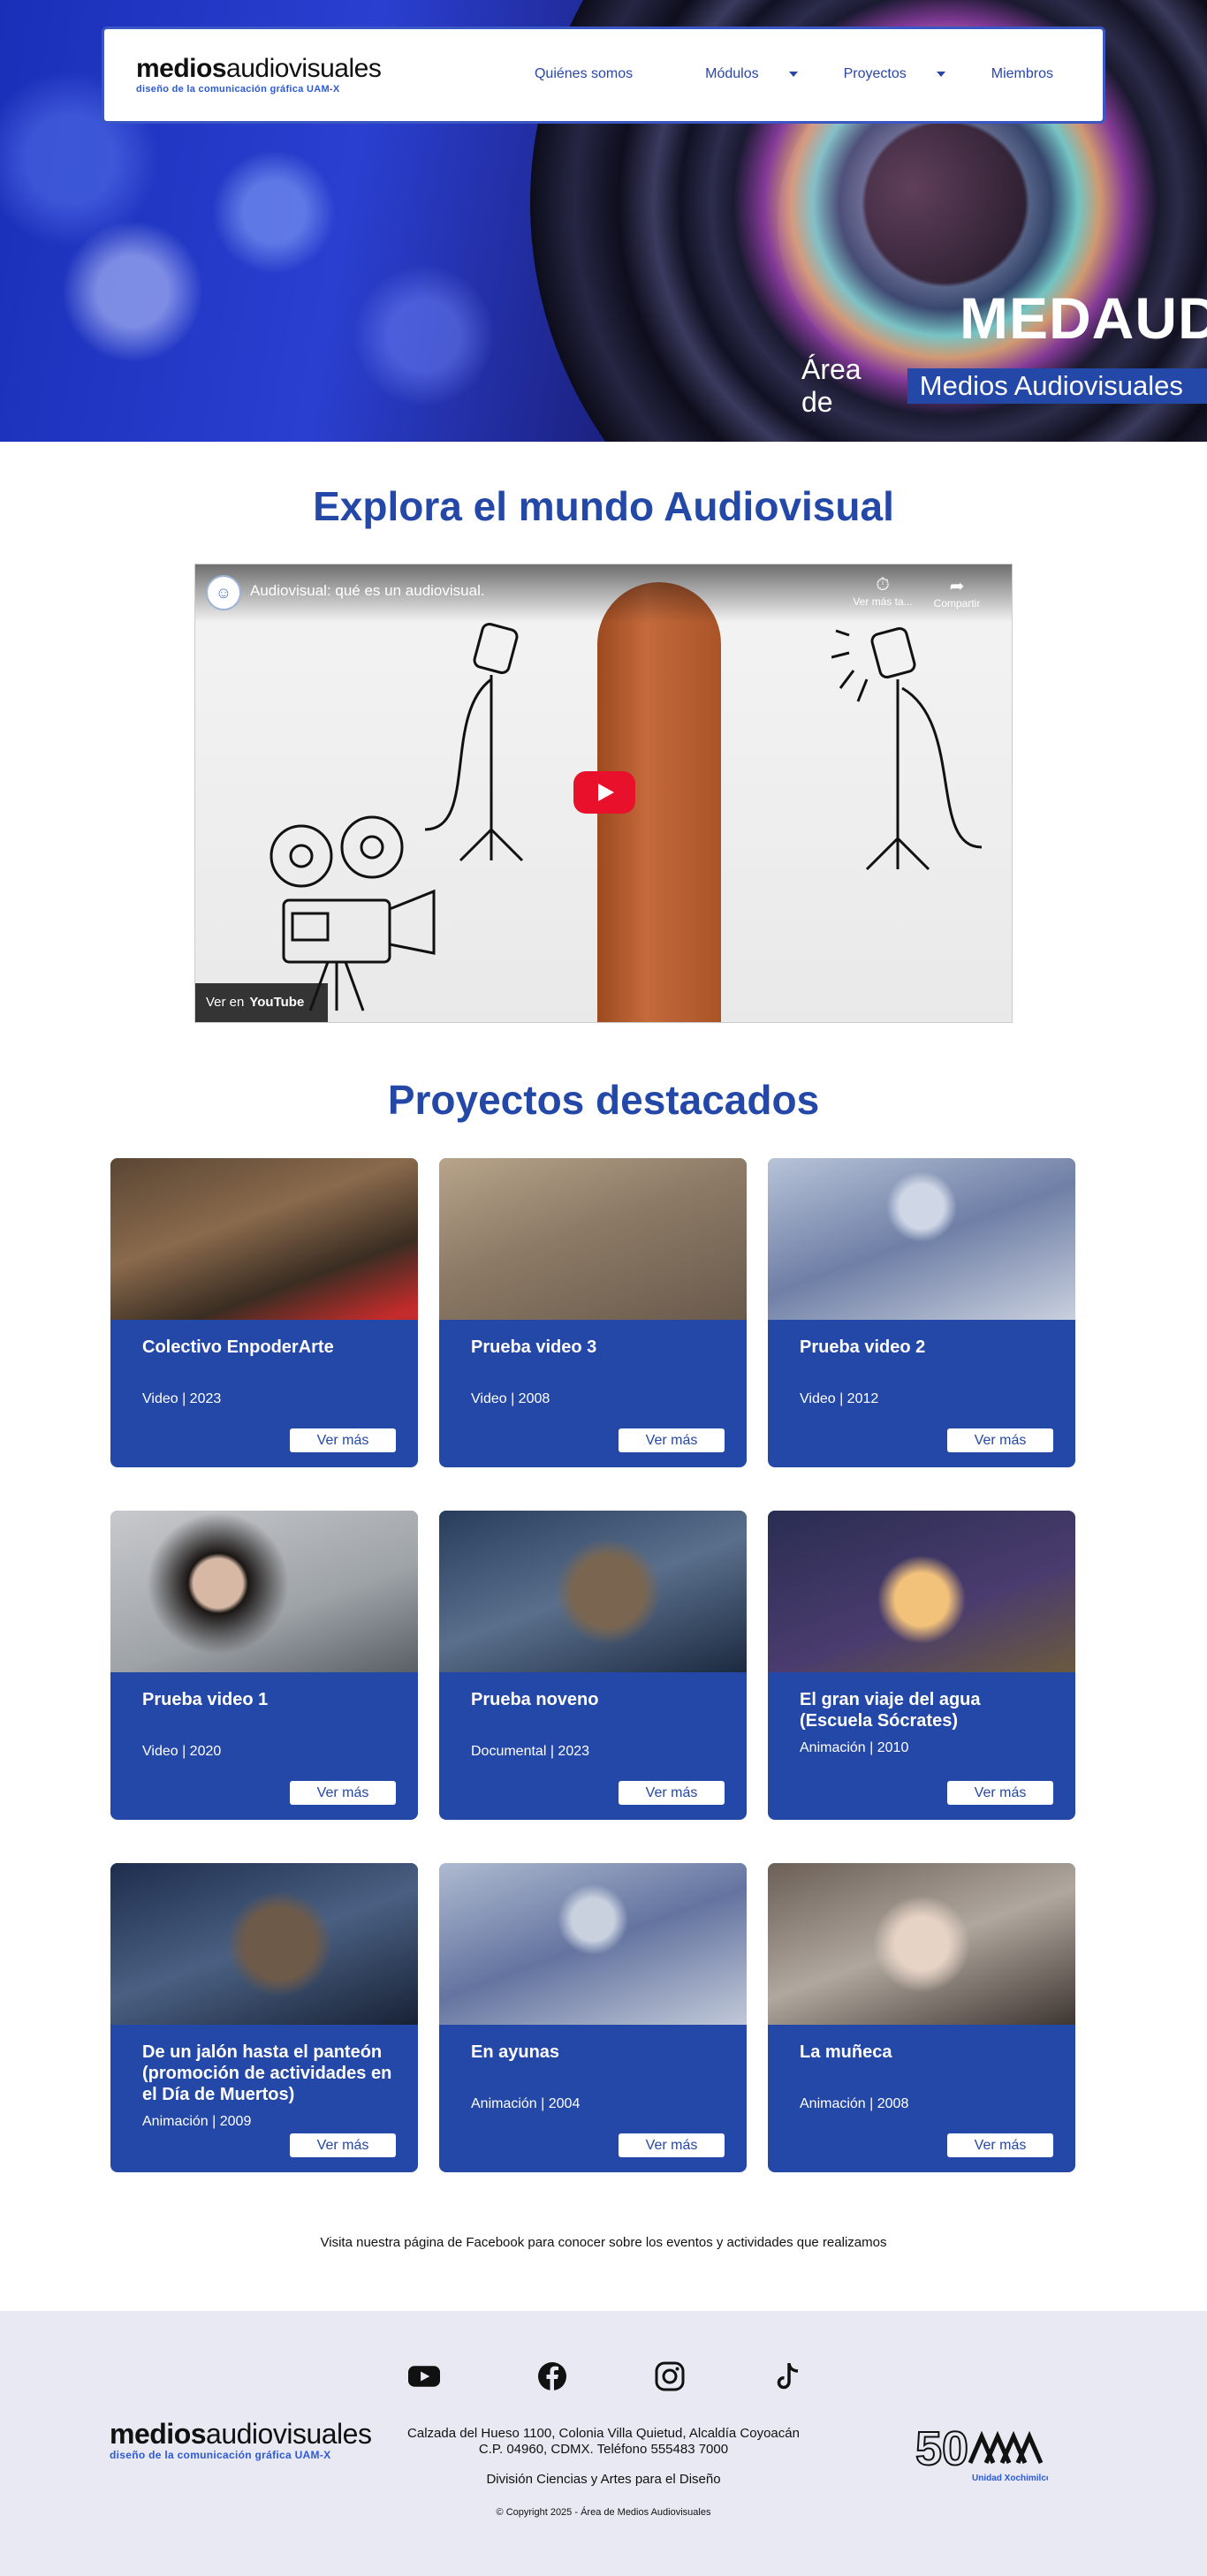 This screenshot has height=2576, width=1207. I want to click on project-card: Prueba video 1 Video | 2020 Ver más, so click(264, 1665).